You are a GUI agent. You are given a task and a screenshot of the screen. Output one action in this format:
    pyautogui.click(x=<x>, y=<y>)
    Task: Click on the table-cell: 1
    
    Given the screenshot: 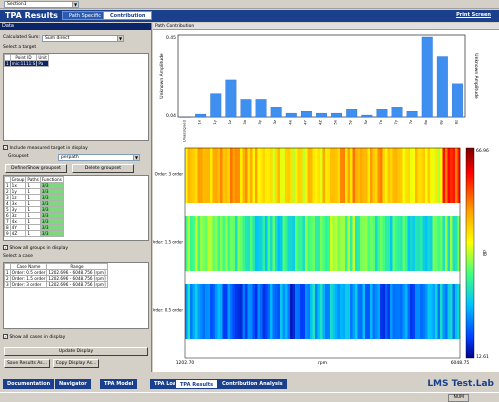 What is the action you would take?
    pyautogui.click(x=33, y=233)
    